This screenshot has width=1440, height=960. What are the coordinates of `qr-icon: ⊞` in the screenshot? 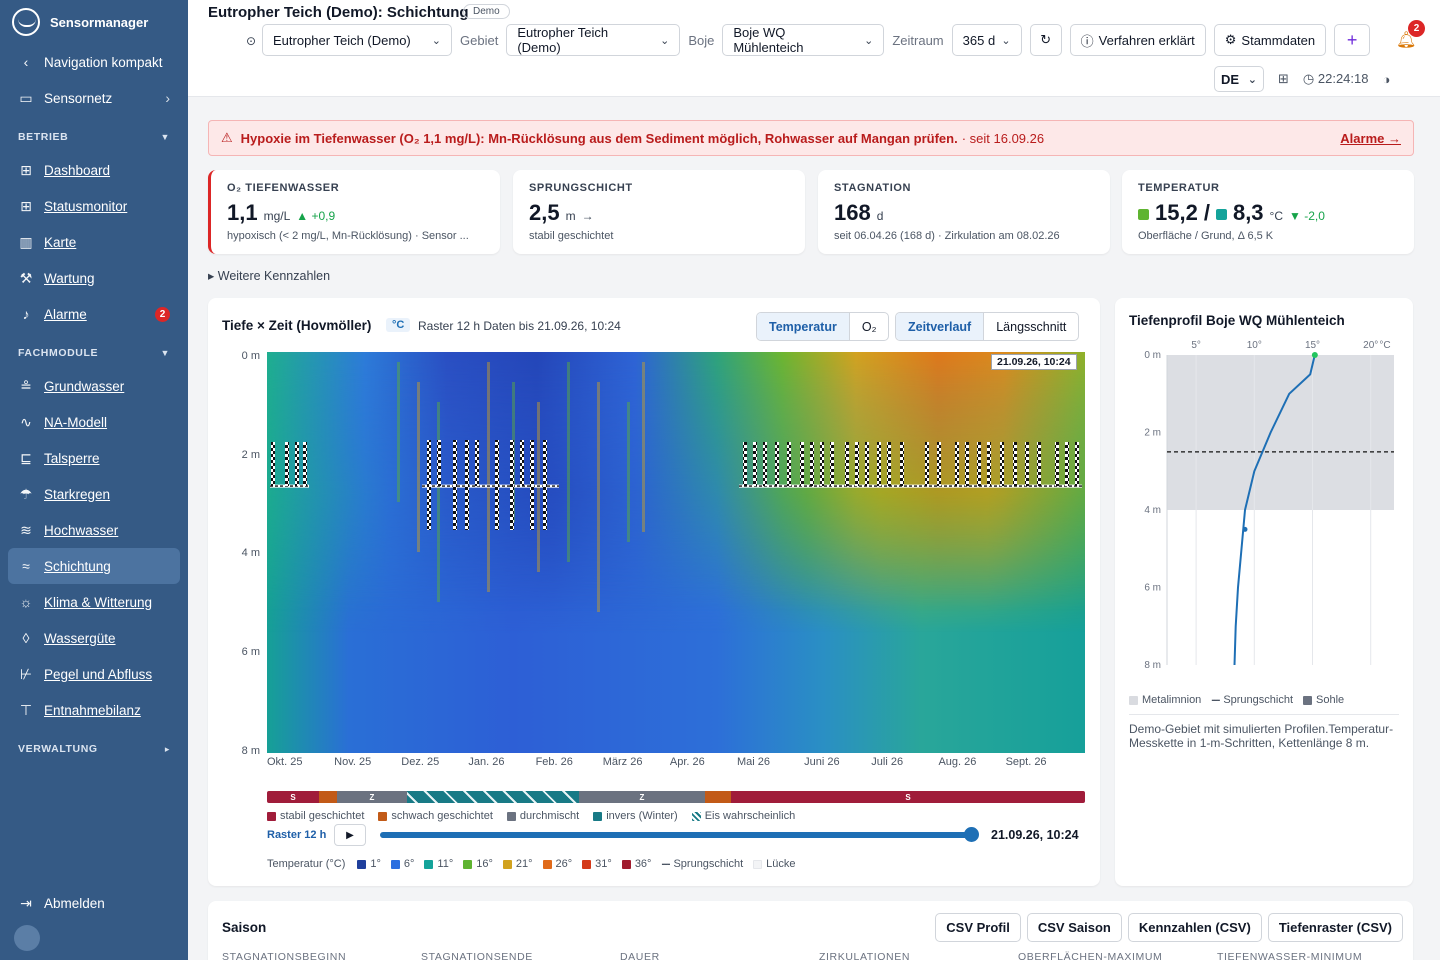 It's located at (1283, 79).